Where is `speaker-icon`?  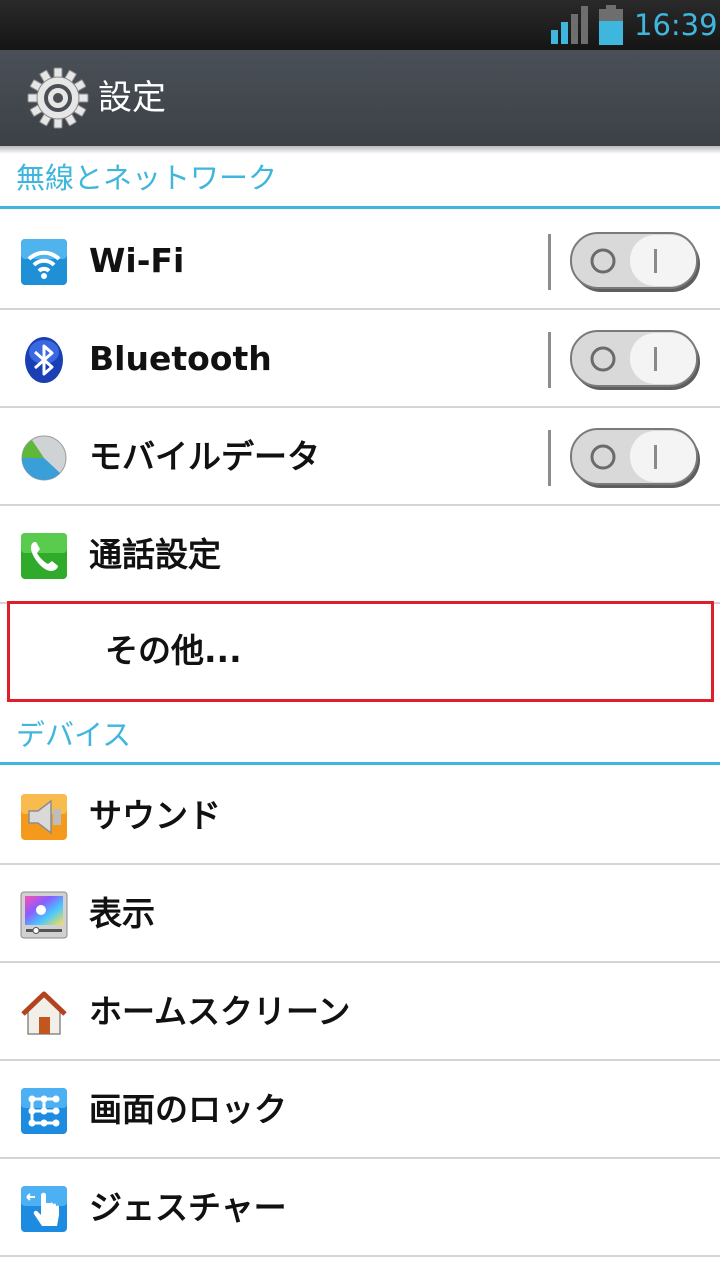
speaker-icon is located at coordinates (44, 817).